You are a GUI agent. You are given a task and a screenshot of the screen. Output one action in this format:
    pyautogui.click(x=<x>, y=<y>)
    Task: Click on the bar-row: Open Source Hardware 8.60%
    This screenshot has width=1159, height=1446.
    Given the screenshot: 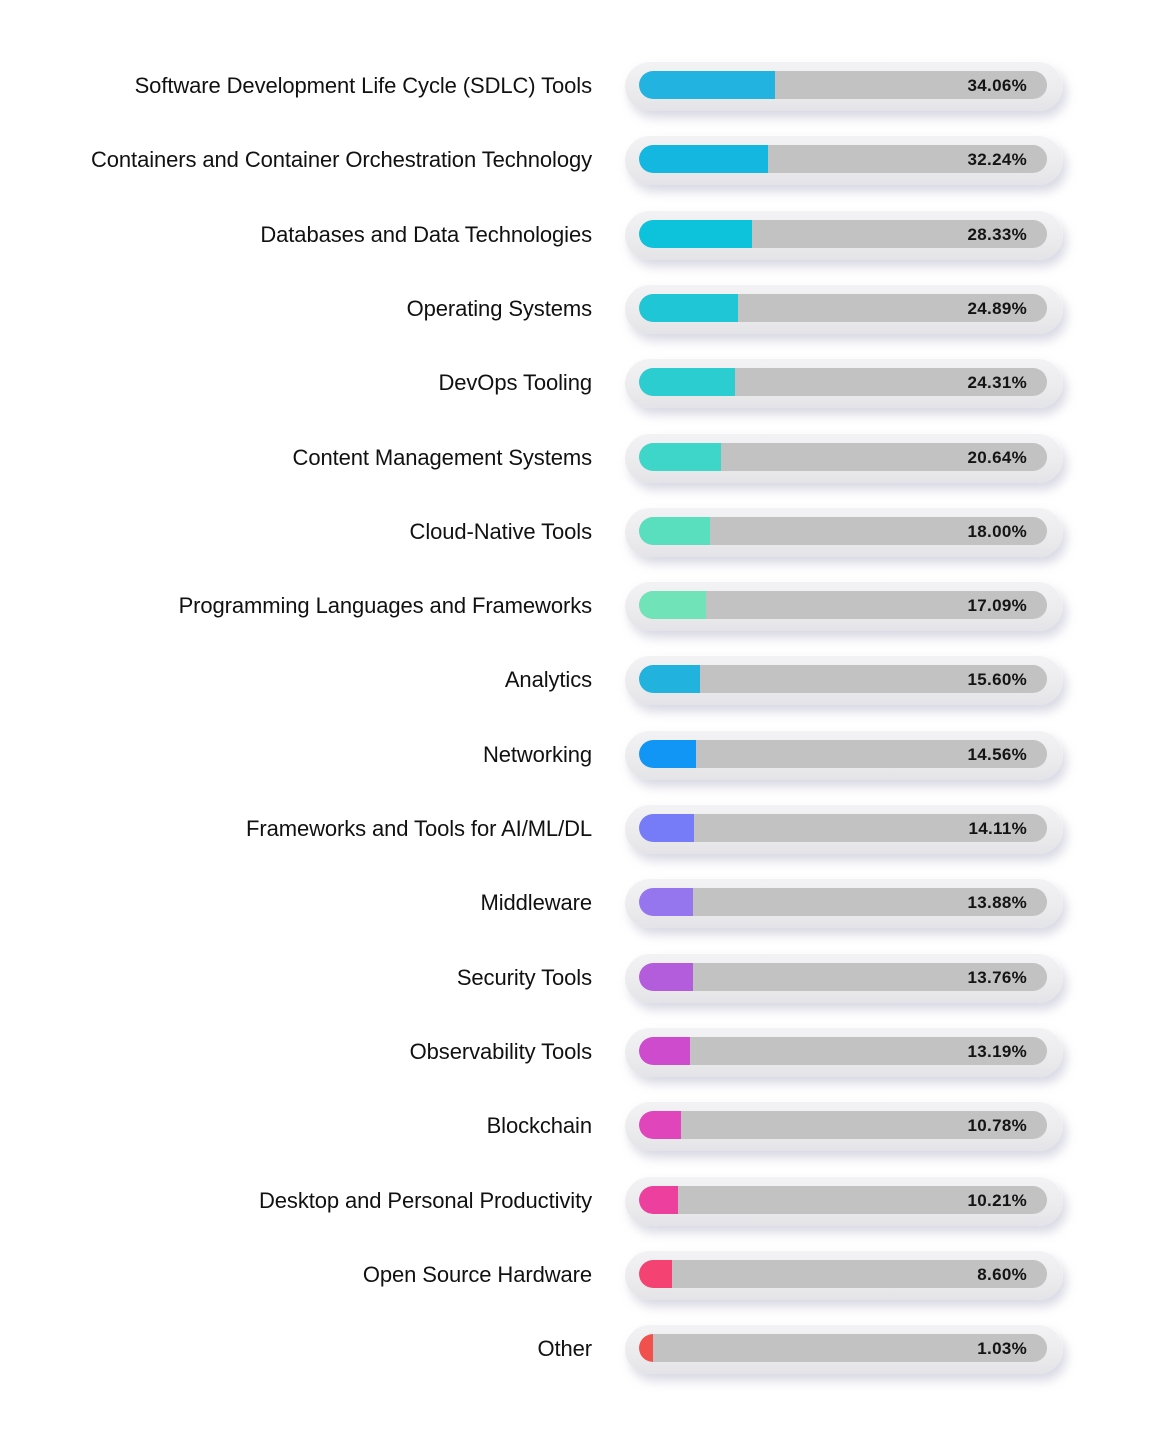 What is the action you would take?
    pyautogui.click(x=579, y=1275)
    